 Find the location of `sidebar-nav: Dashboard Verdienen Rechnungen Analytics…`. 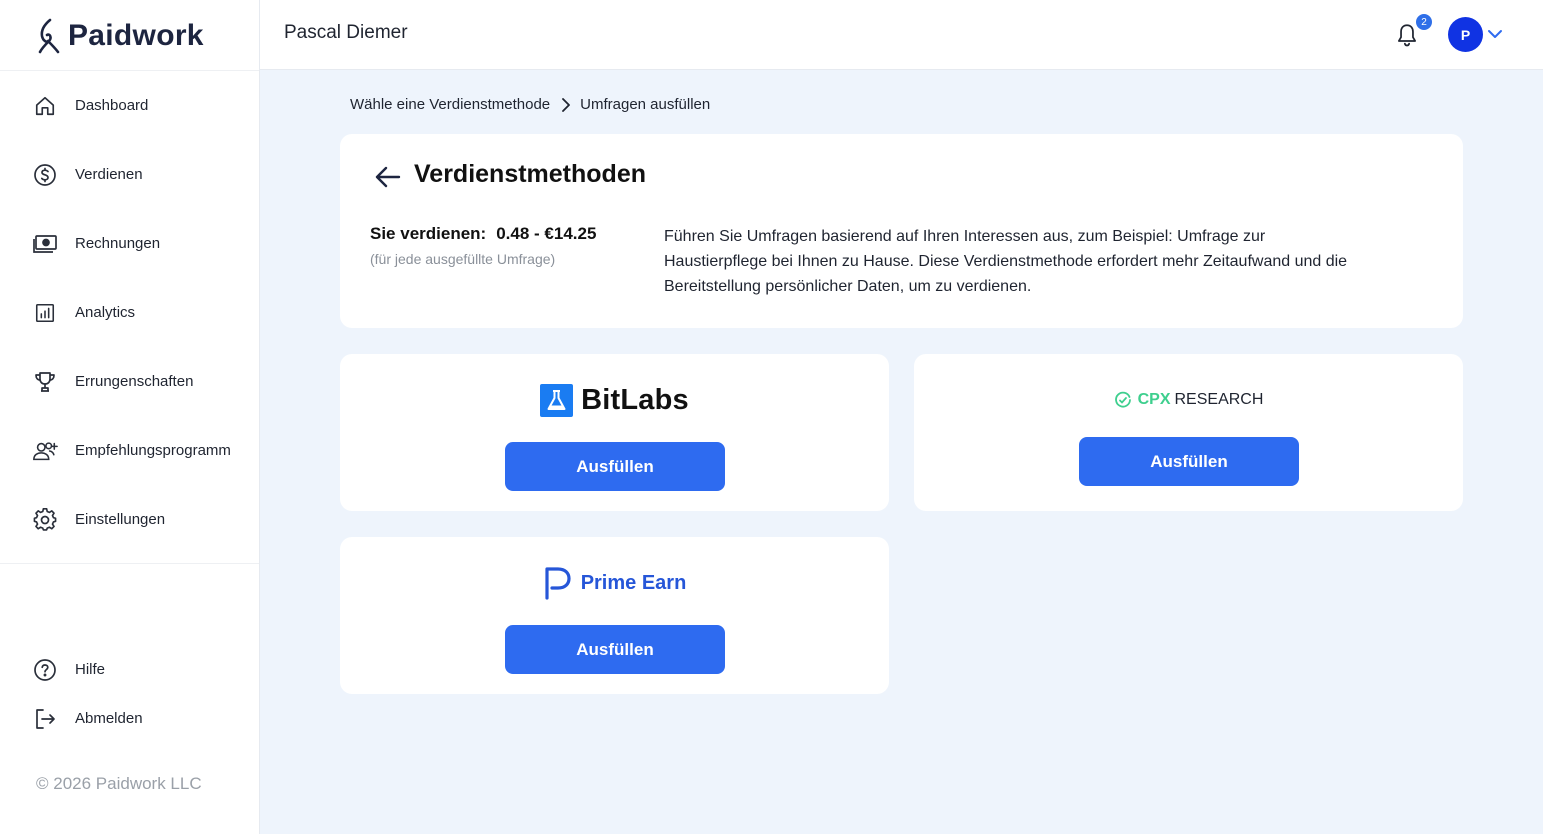

sidebar-nav: Dashboard Verdienen Rechnungen Analytics… is located at coordinates (129, 312).